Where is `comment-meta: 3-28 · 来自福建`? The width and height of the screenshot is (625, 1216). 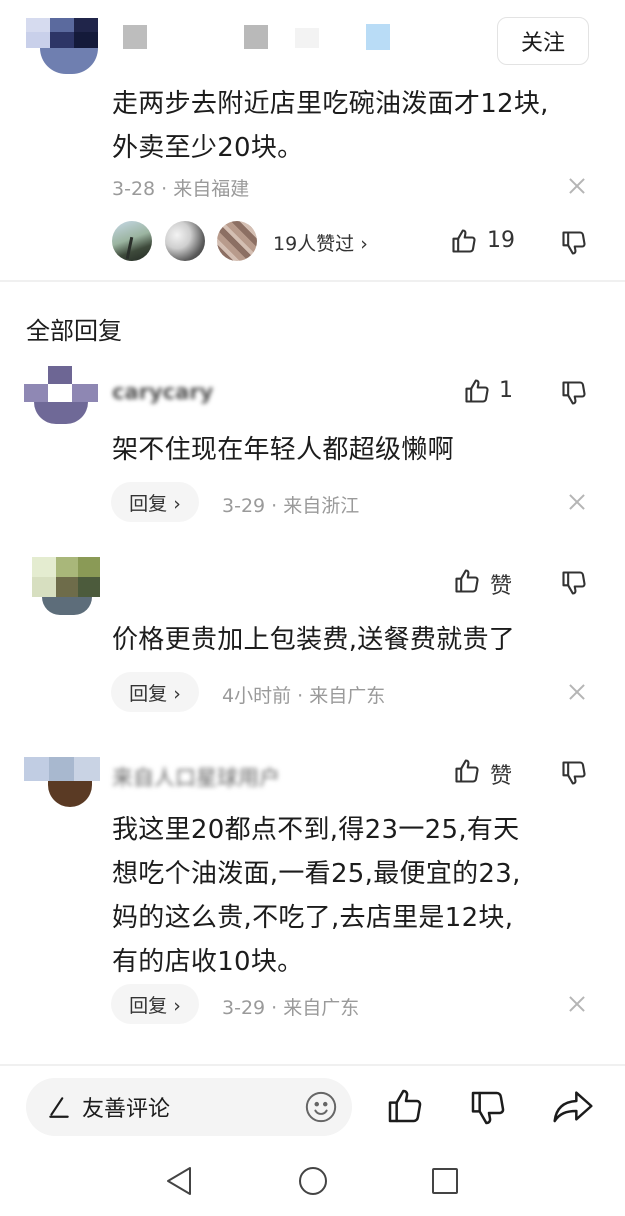 comment-meta: 3-28 · 来自福建 is located at coordinates (181, 189).